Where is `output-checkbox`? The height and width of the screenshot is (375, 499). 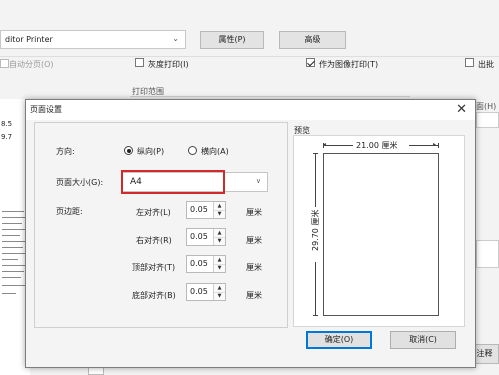
output-checkbox is located at coordinates (469, 62).